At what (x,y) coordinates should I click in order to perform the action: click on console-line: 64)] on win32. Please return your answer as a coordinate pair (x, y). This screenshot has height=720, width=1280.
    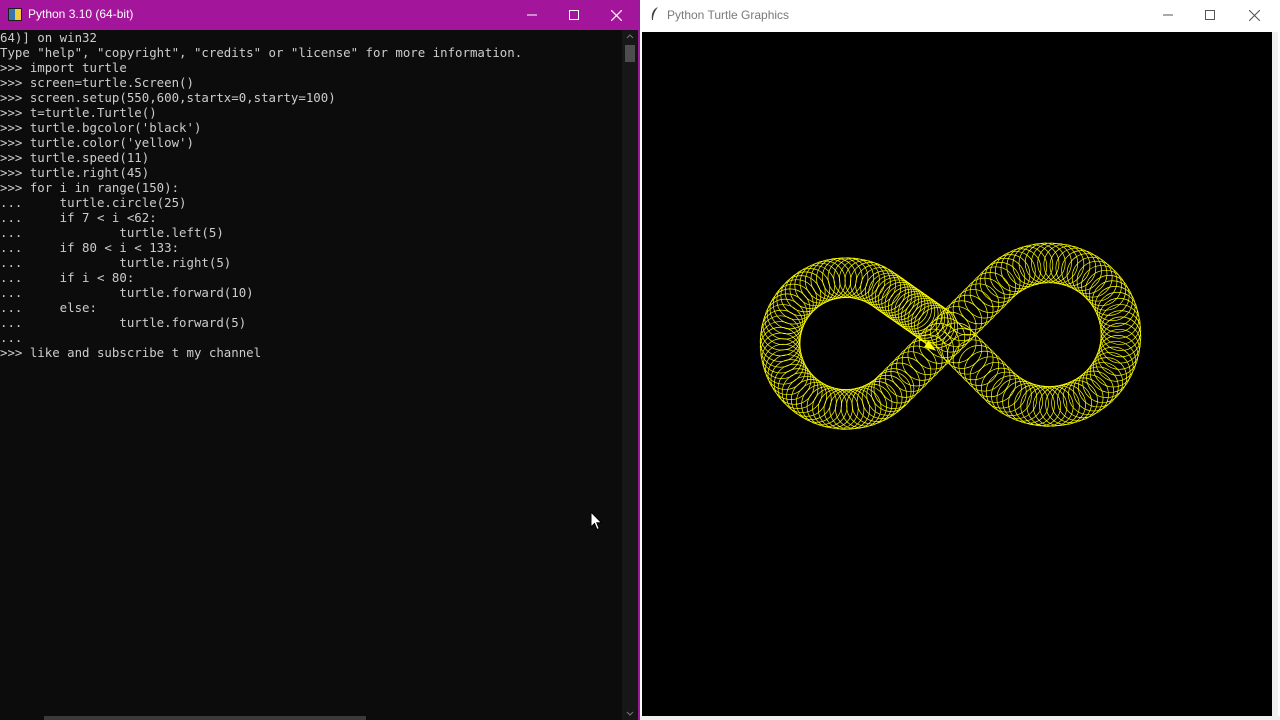
    Looking at the image, I should click on (48, 37).